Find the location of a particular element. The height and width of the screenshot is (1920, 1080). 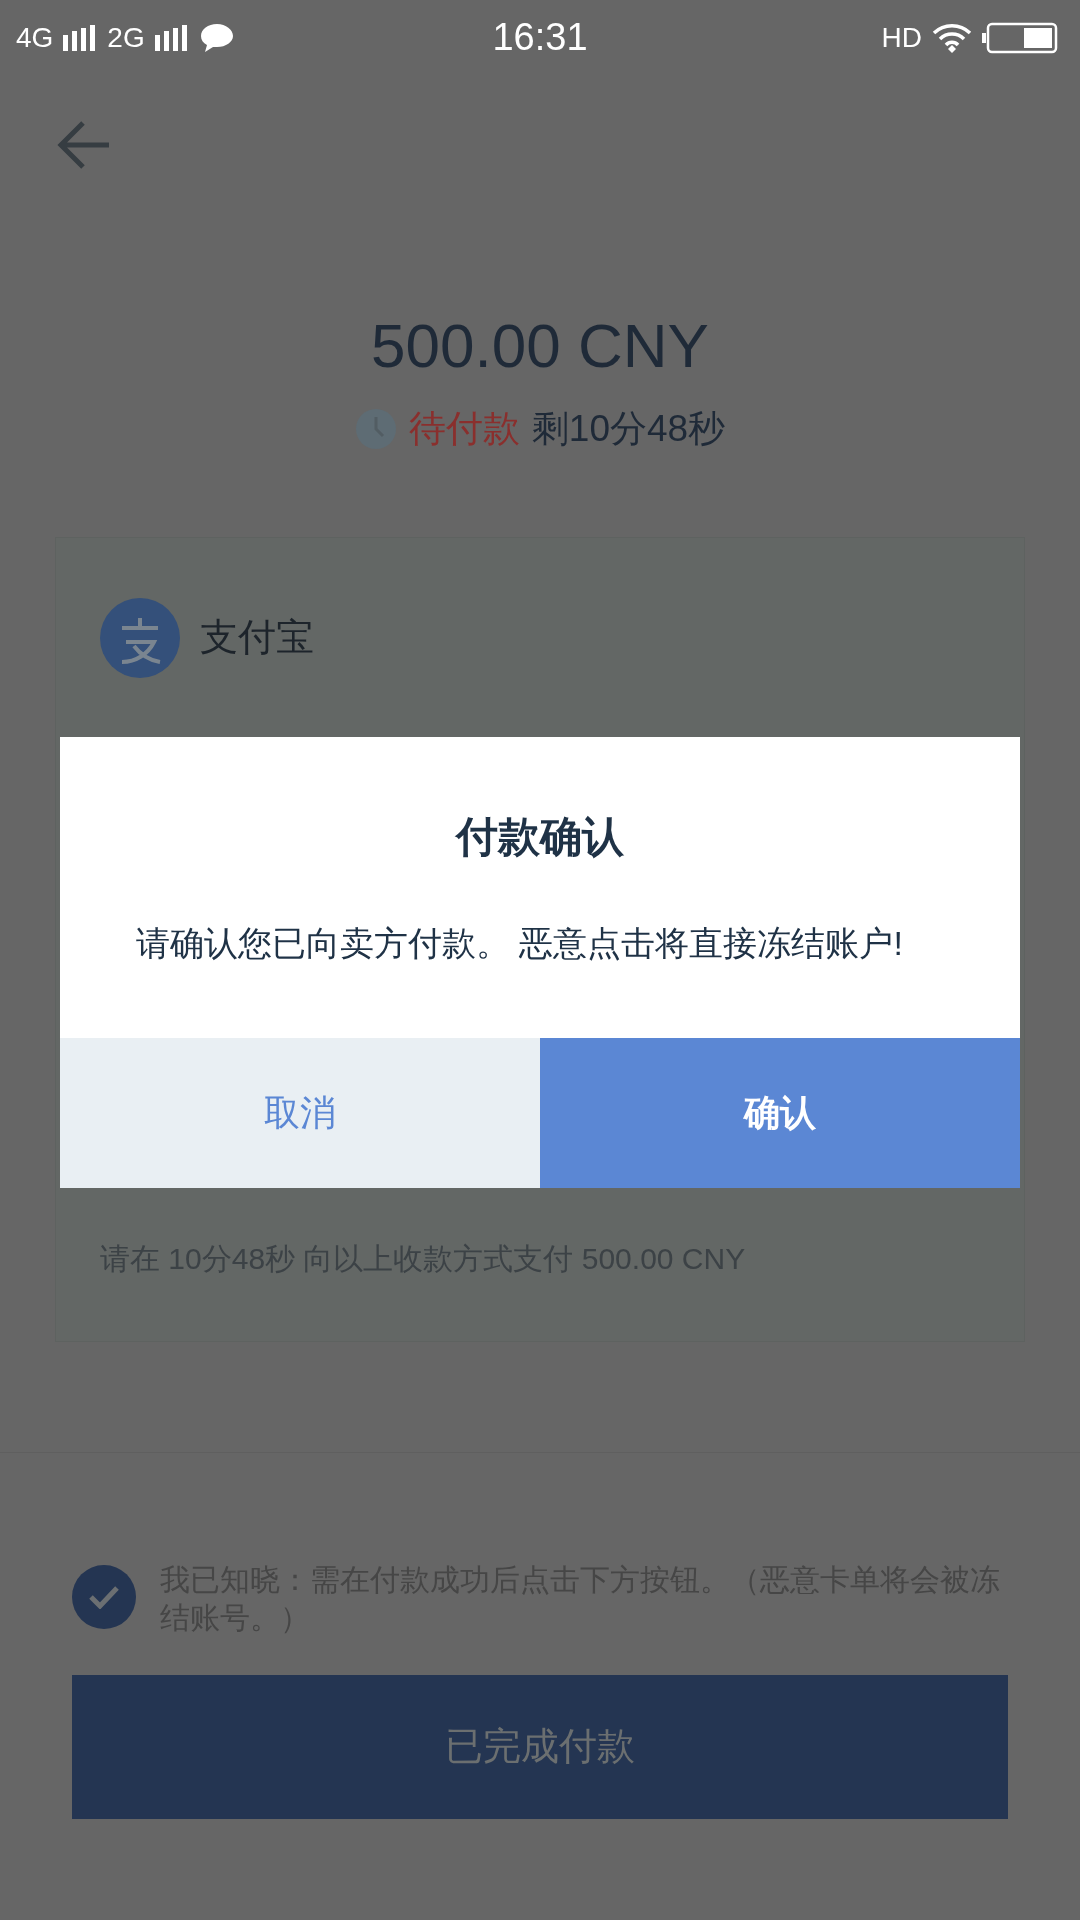

confirm-button: 确认 is located at coordinates (780, 1113).